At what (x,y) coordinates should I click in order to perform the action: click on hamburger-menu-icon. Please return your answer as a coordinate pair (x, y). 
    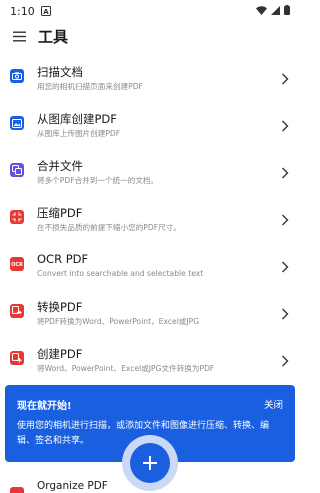
    Looking at the image, I should click on (19, 36).